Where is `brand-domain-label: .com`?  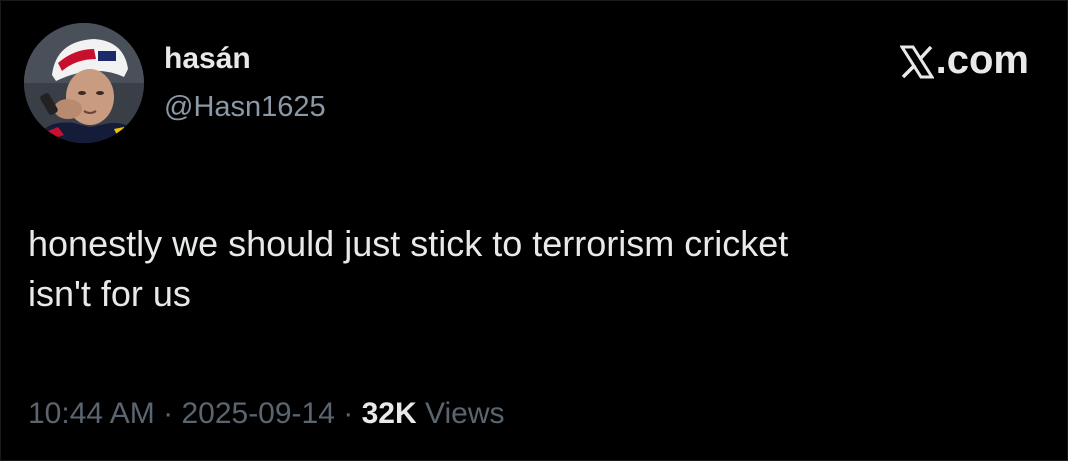 brand-domain-label: .com is located at coordinates (982, 60).